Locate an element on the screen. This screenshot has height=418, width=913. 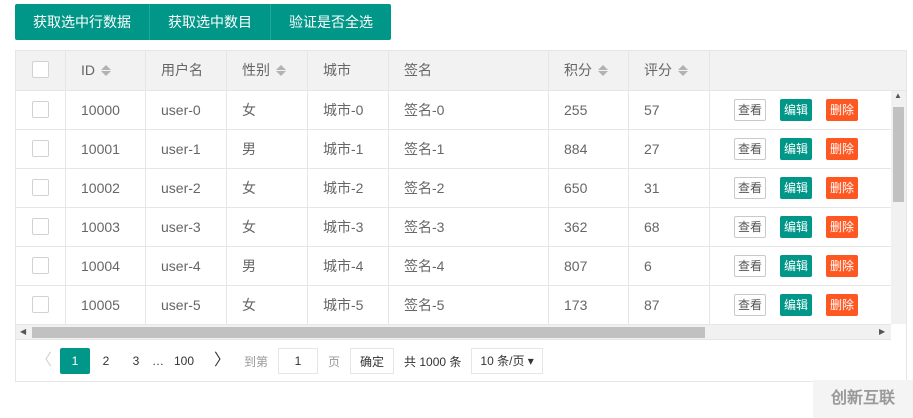
scroll-up-icon: ▲ is located at coordinates (898, 95).